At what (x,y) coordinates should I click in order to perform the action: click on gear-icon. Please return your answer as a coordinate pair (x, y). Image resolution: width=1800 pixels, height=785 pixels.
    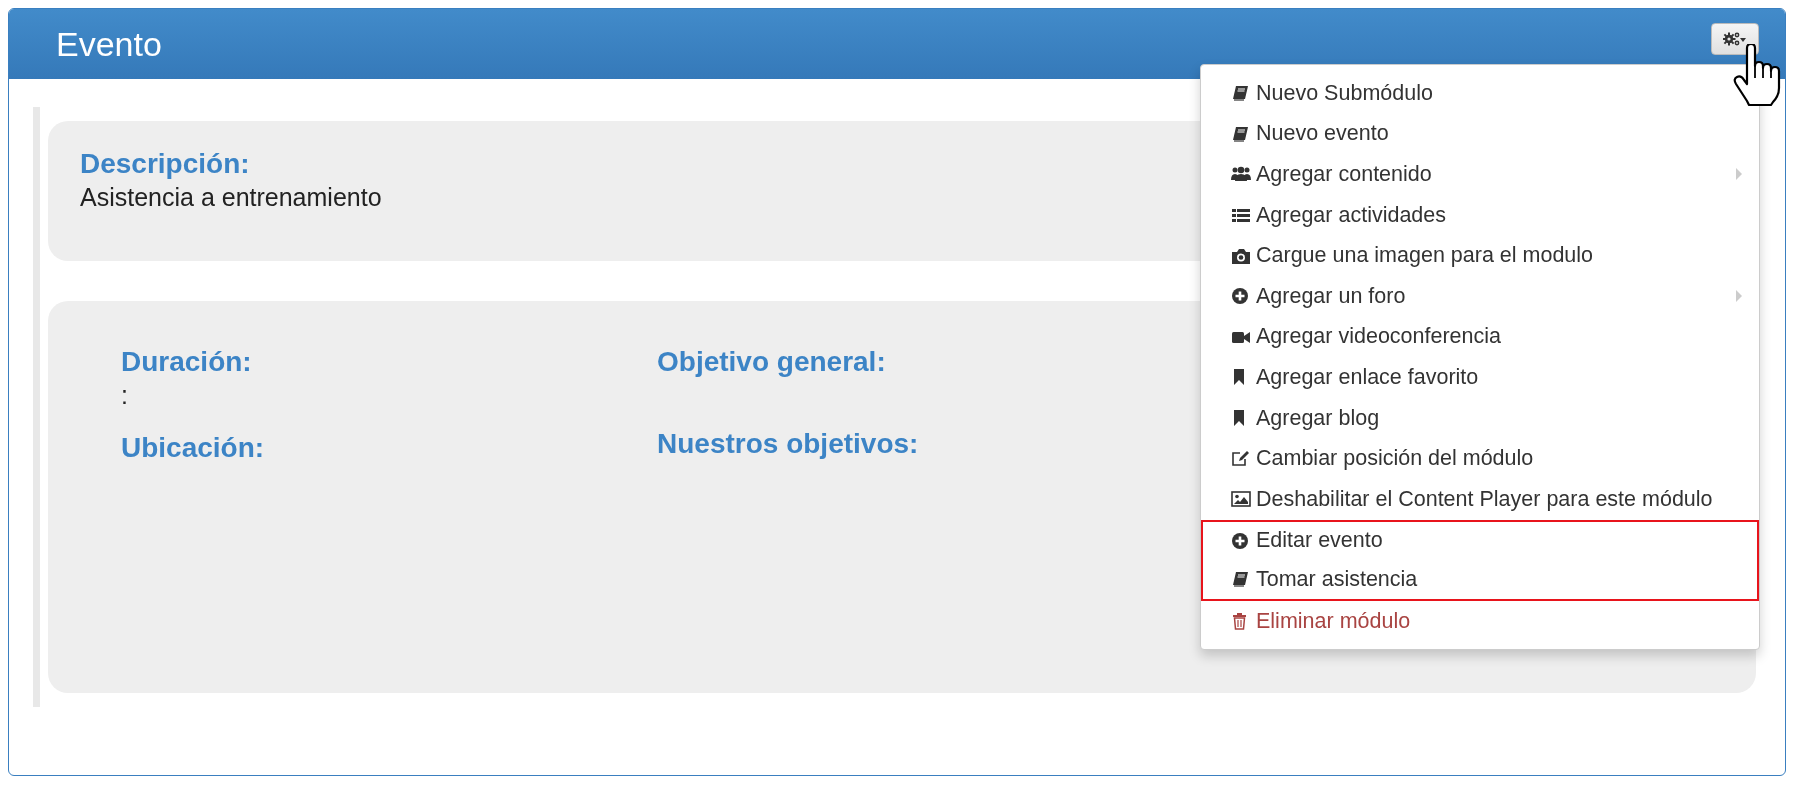
    Looking at the image, I should click on (1735, 39).